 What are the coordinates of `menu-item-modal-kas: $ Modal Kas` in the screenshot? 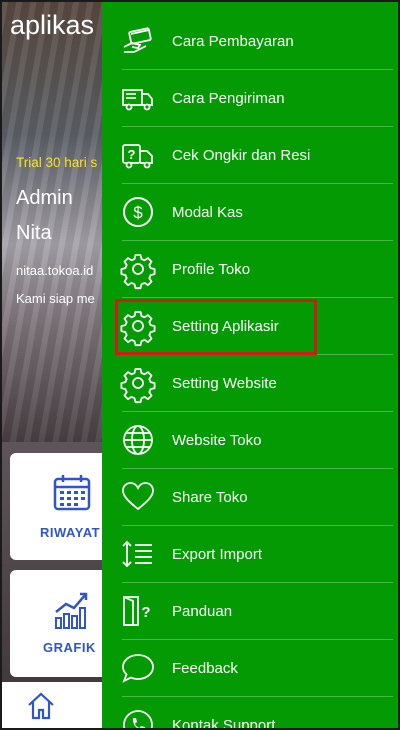 It's located at (257, 212).